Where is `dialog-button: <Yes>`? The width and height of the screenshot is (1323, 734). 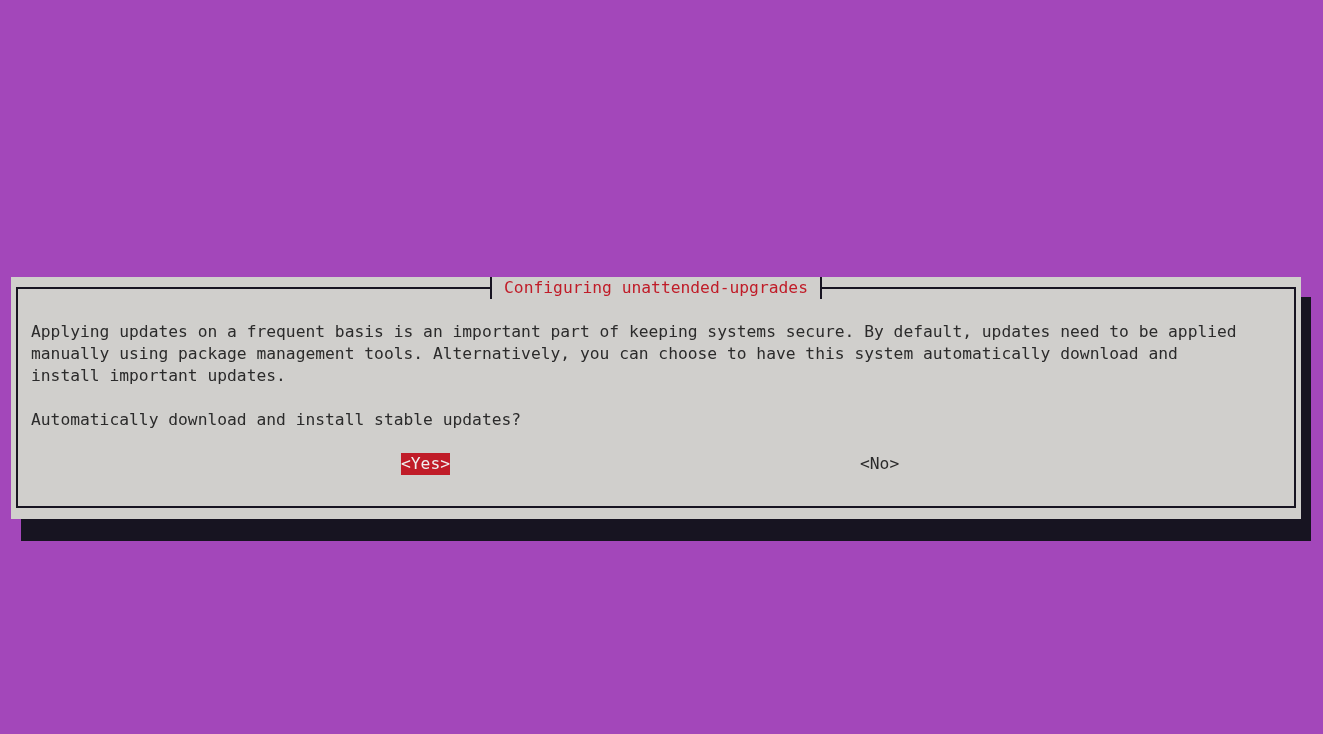
dialog-button: <Yes> is located at coordinates (425, 464).